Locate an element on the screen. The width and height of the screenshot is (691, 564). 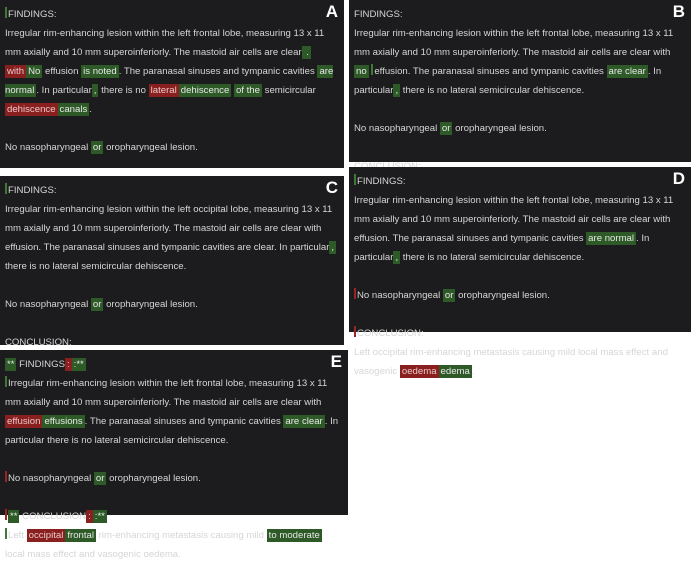
panel-label: A is located at coordinates (331, 11).